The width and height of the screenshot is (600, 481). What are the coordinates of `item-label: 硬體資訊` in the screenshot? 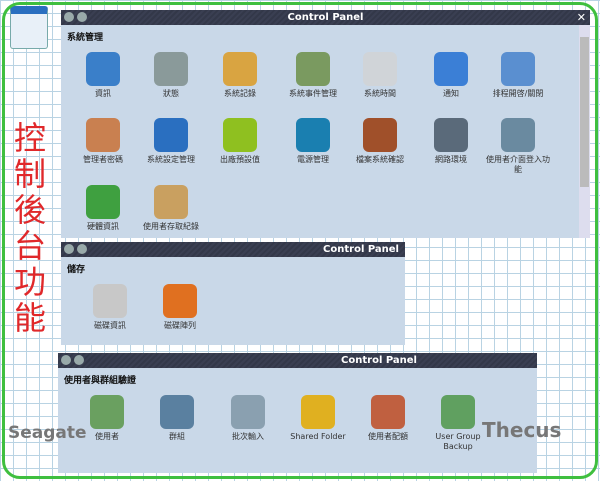 It's located at (103, 226).